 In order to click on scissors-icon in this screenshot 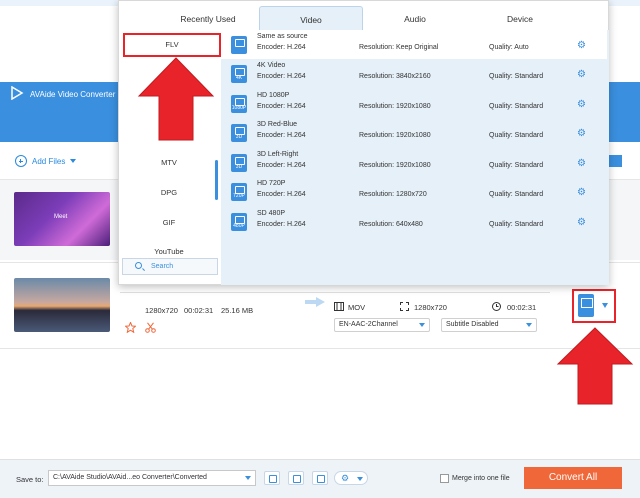, I will do `click(150, 327)`.